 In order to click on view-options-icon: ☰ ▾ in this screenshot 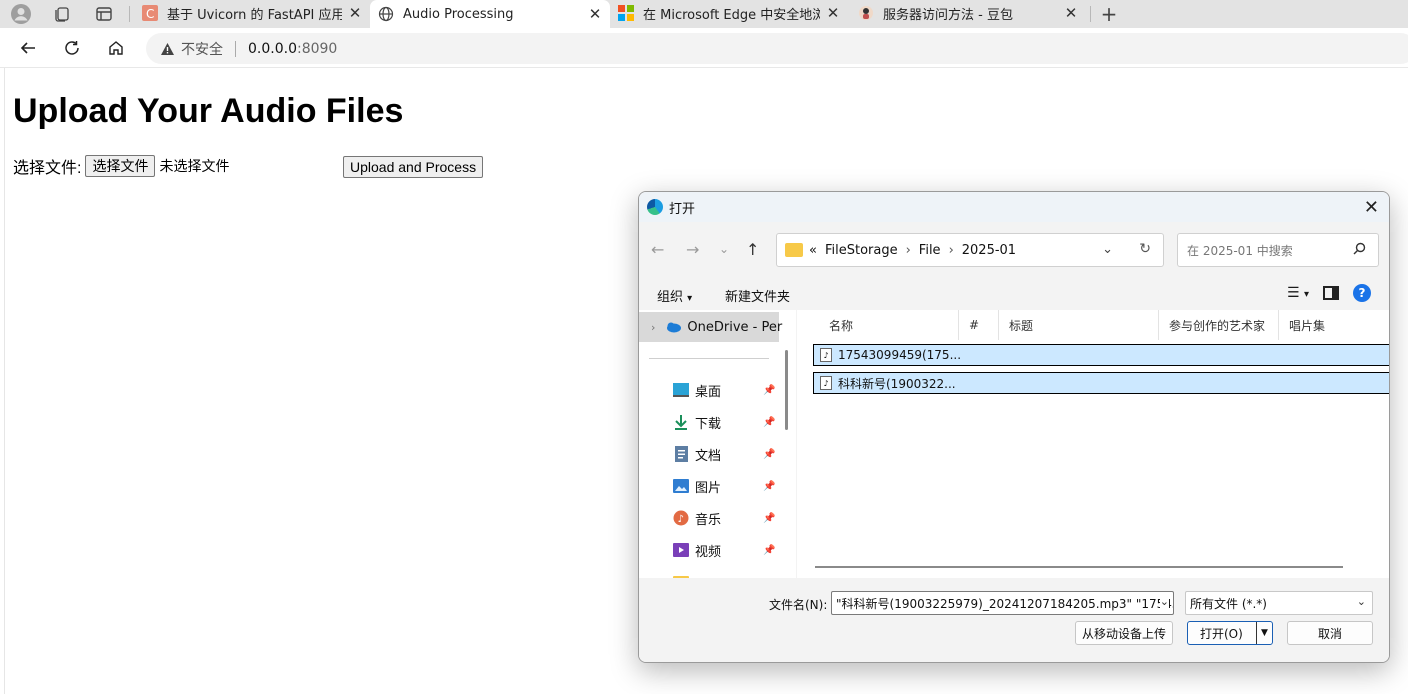, I will do `click(1298, 293)`.